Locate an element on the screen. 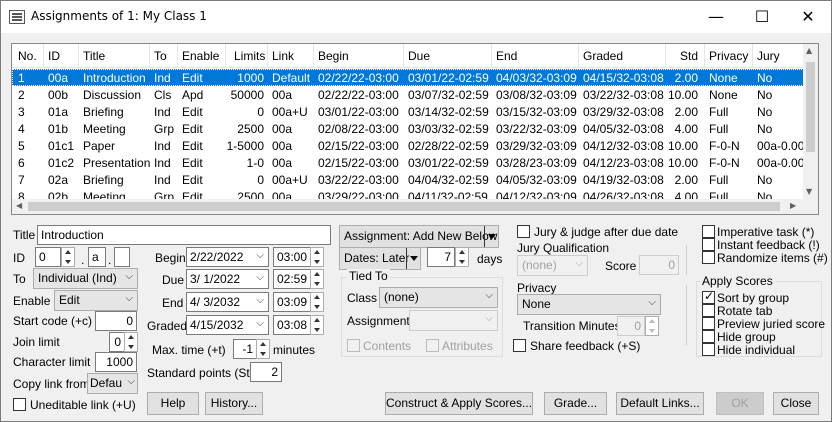 Image resolution: width=832 pixels, height=422 pixels. start-code-input: 0 is located at coordinates (116, 321).